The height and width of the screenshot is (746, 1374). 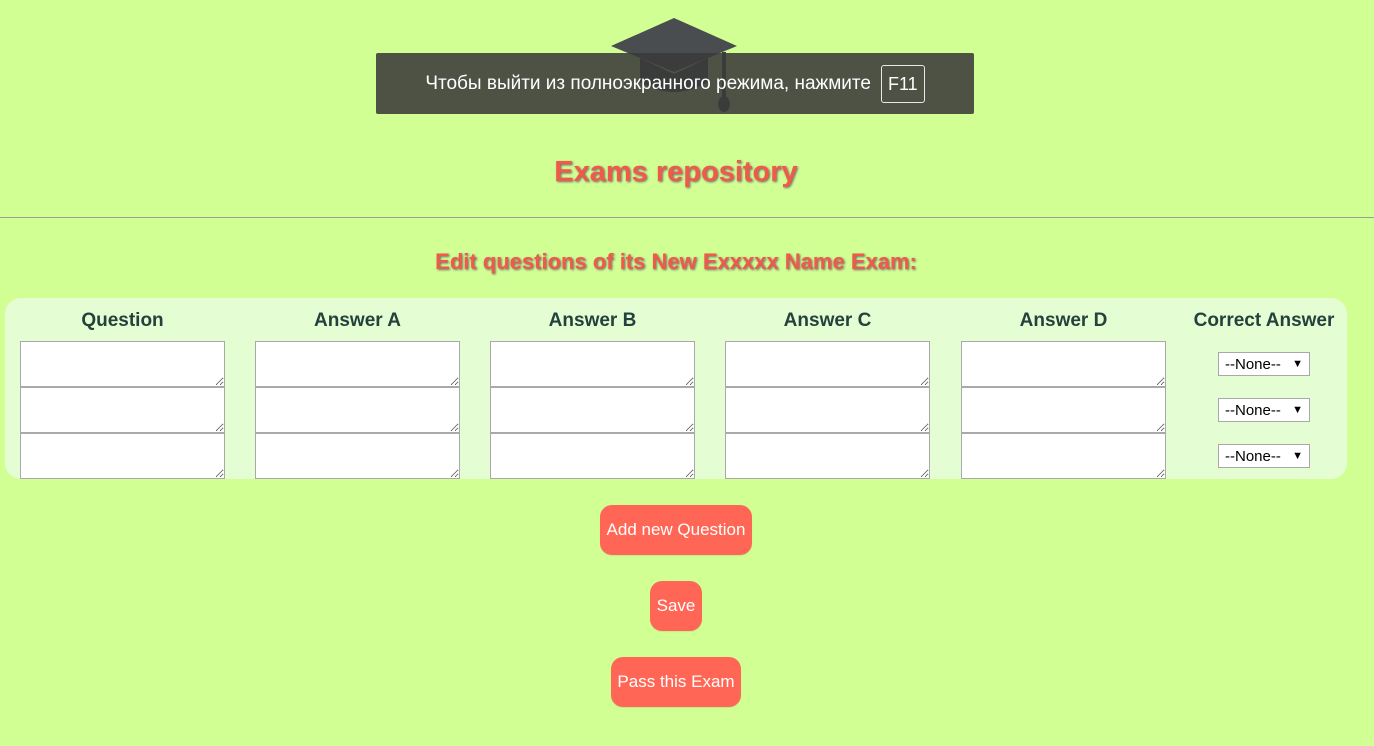 I want to click on f11-key-badge: F11, so click(x=902, y=83).